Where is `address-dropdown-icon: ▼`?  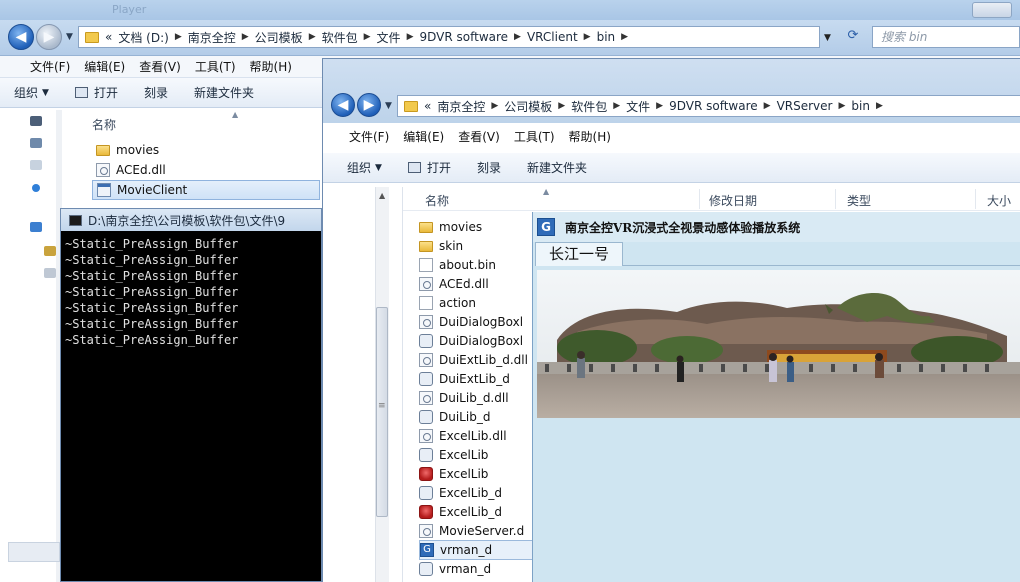
address-dropdown-icon: ▼ is located at coordinates (827, 38).